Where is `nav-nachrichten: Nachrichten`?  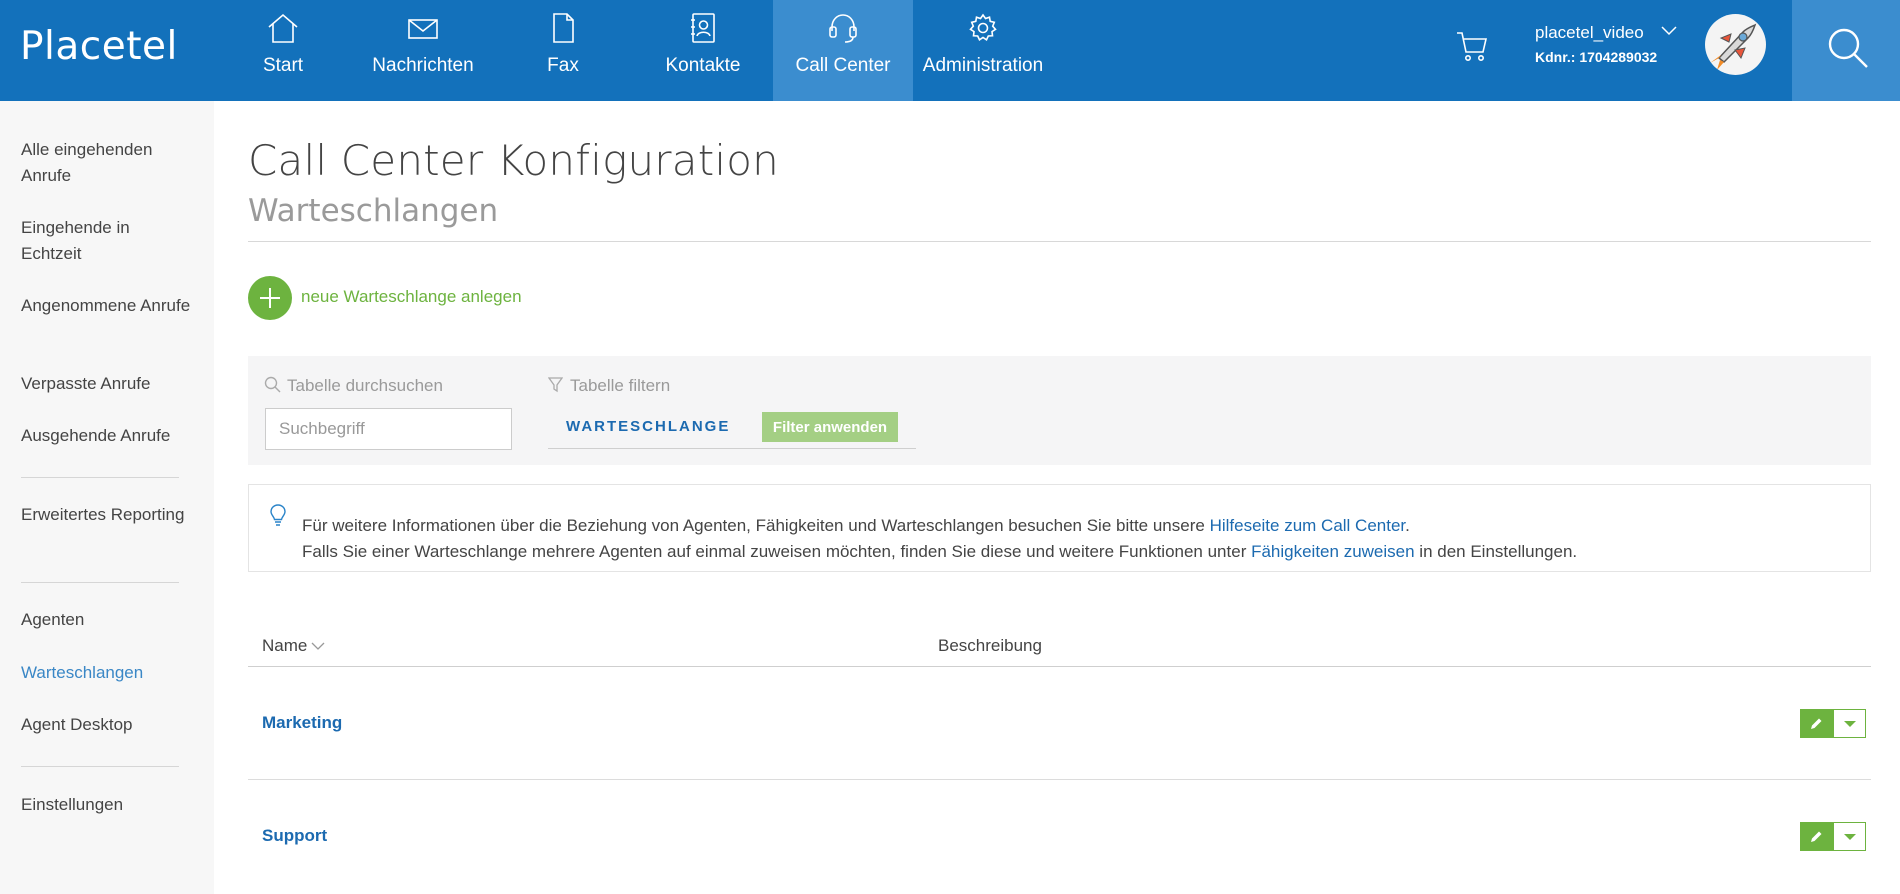 nav-nachrichten: Nachrichten is located at coordinates (423, 50).